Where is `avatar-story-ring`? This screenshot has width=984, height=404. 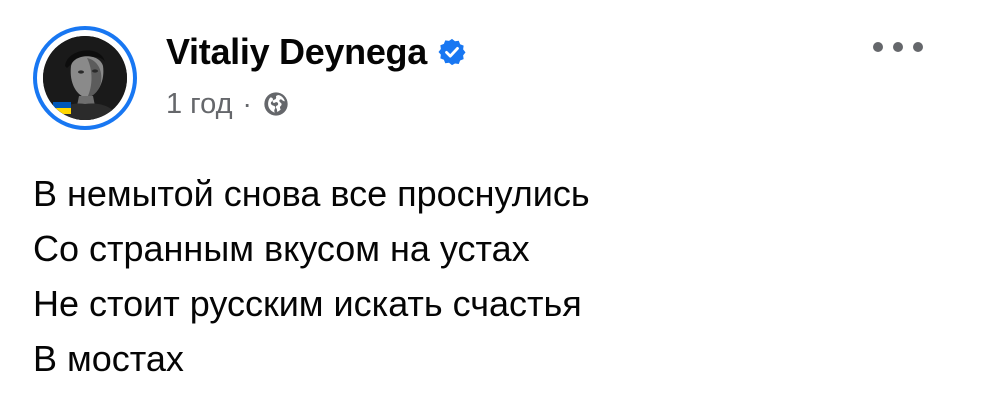
avatar-story-ring is located at coordinates (85, 78).